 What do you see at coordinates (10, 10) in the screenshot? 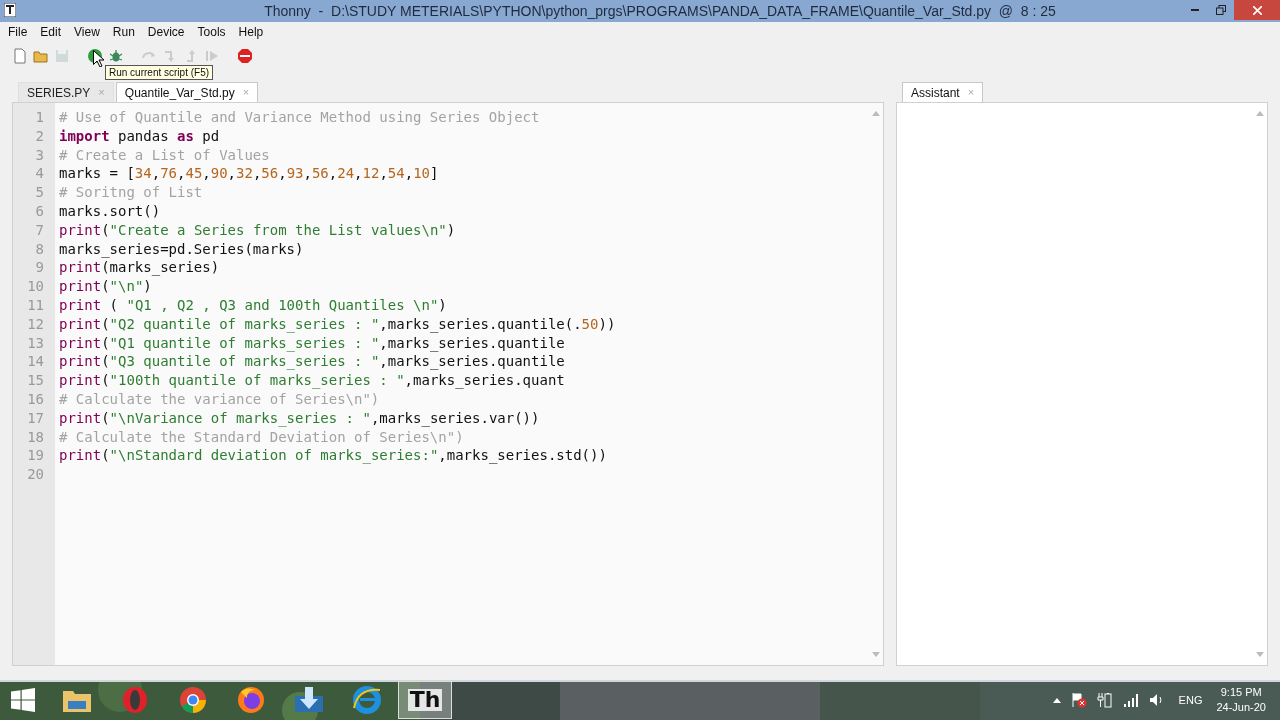
I see `app-icon` at bounding box center [10, 10].